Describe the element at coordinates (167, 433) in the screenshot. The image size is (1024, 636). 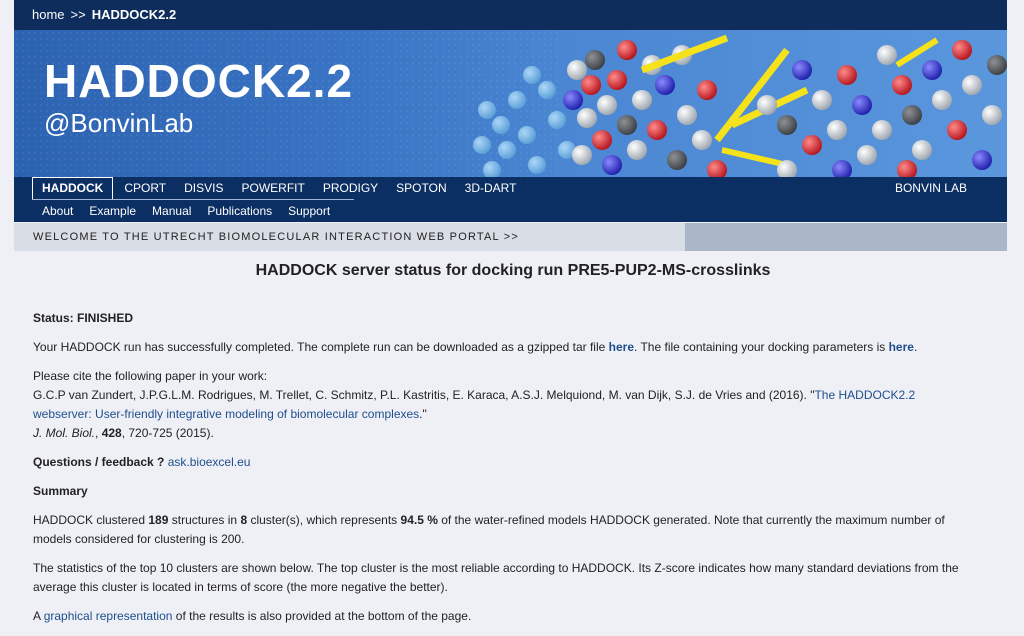
I see `citation-pages: , 720-725 (2015).` at that location.